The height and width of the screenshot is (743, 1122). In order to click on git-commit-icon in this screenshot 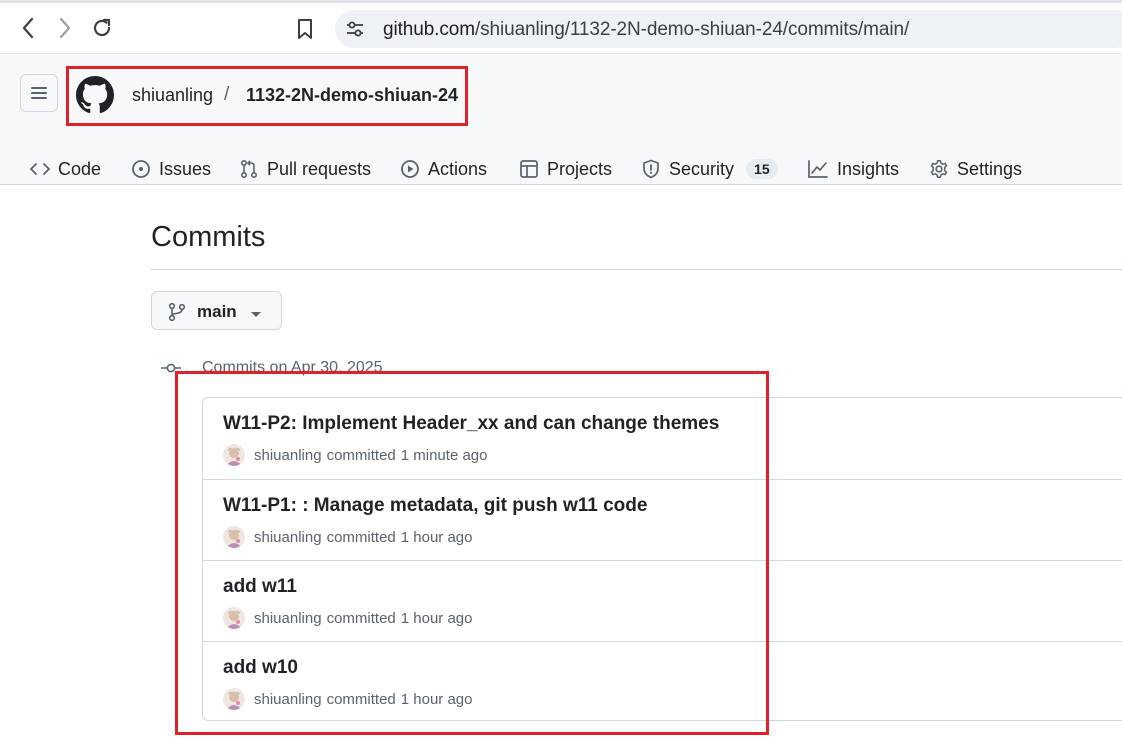, I will do `click(171, 370)`.